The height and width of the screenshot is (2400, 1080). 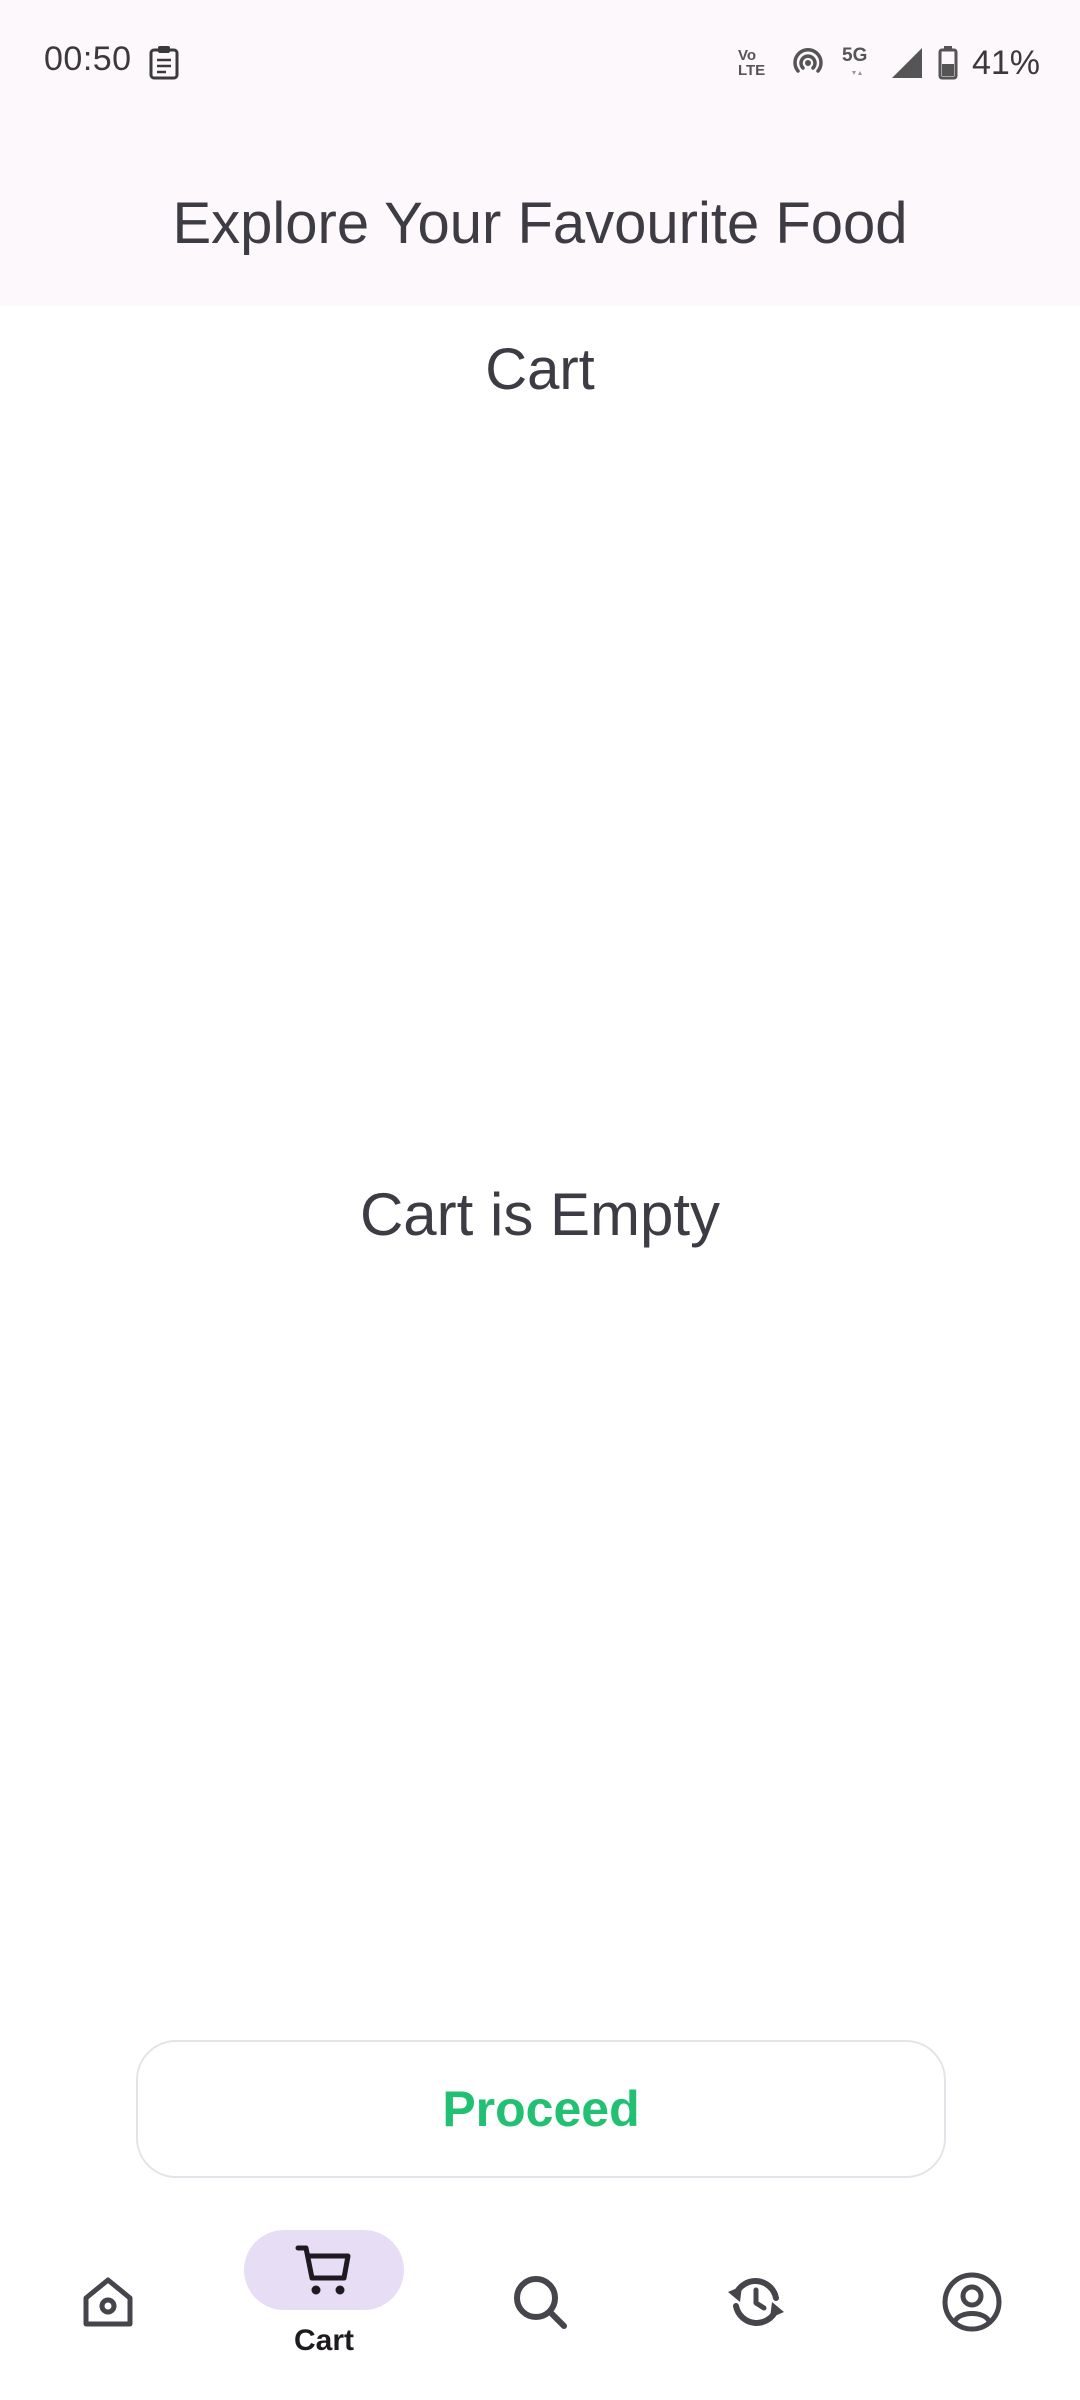 What do you see at coordinates (972, 2302) in the screenshot?
I see `profile-icon` at bounding box center [972, 2302].